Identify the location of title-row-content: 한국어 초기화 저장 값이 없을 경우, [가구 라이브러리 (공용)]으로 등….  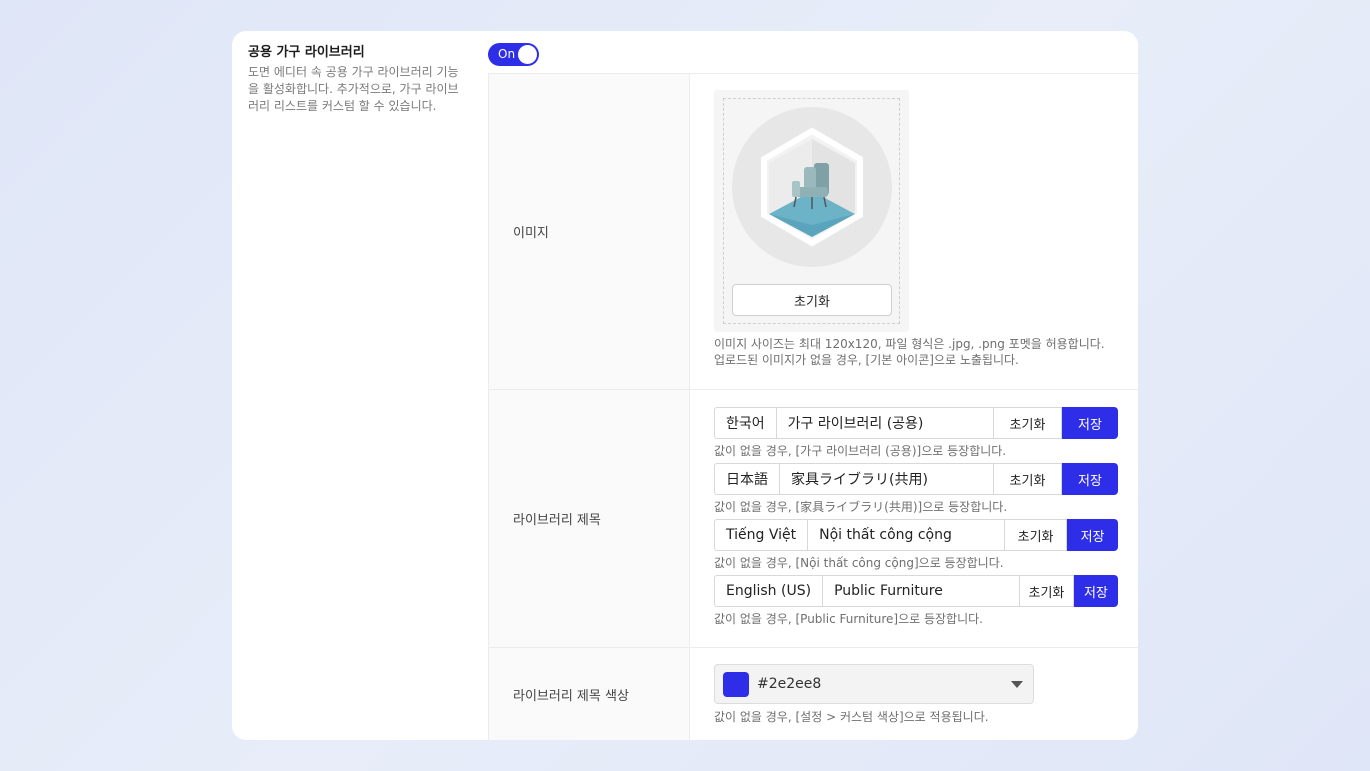
(914, 518).